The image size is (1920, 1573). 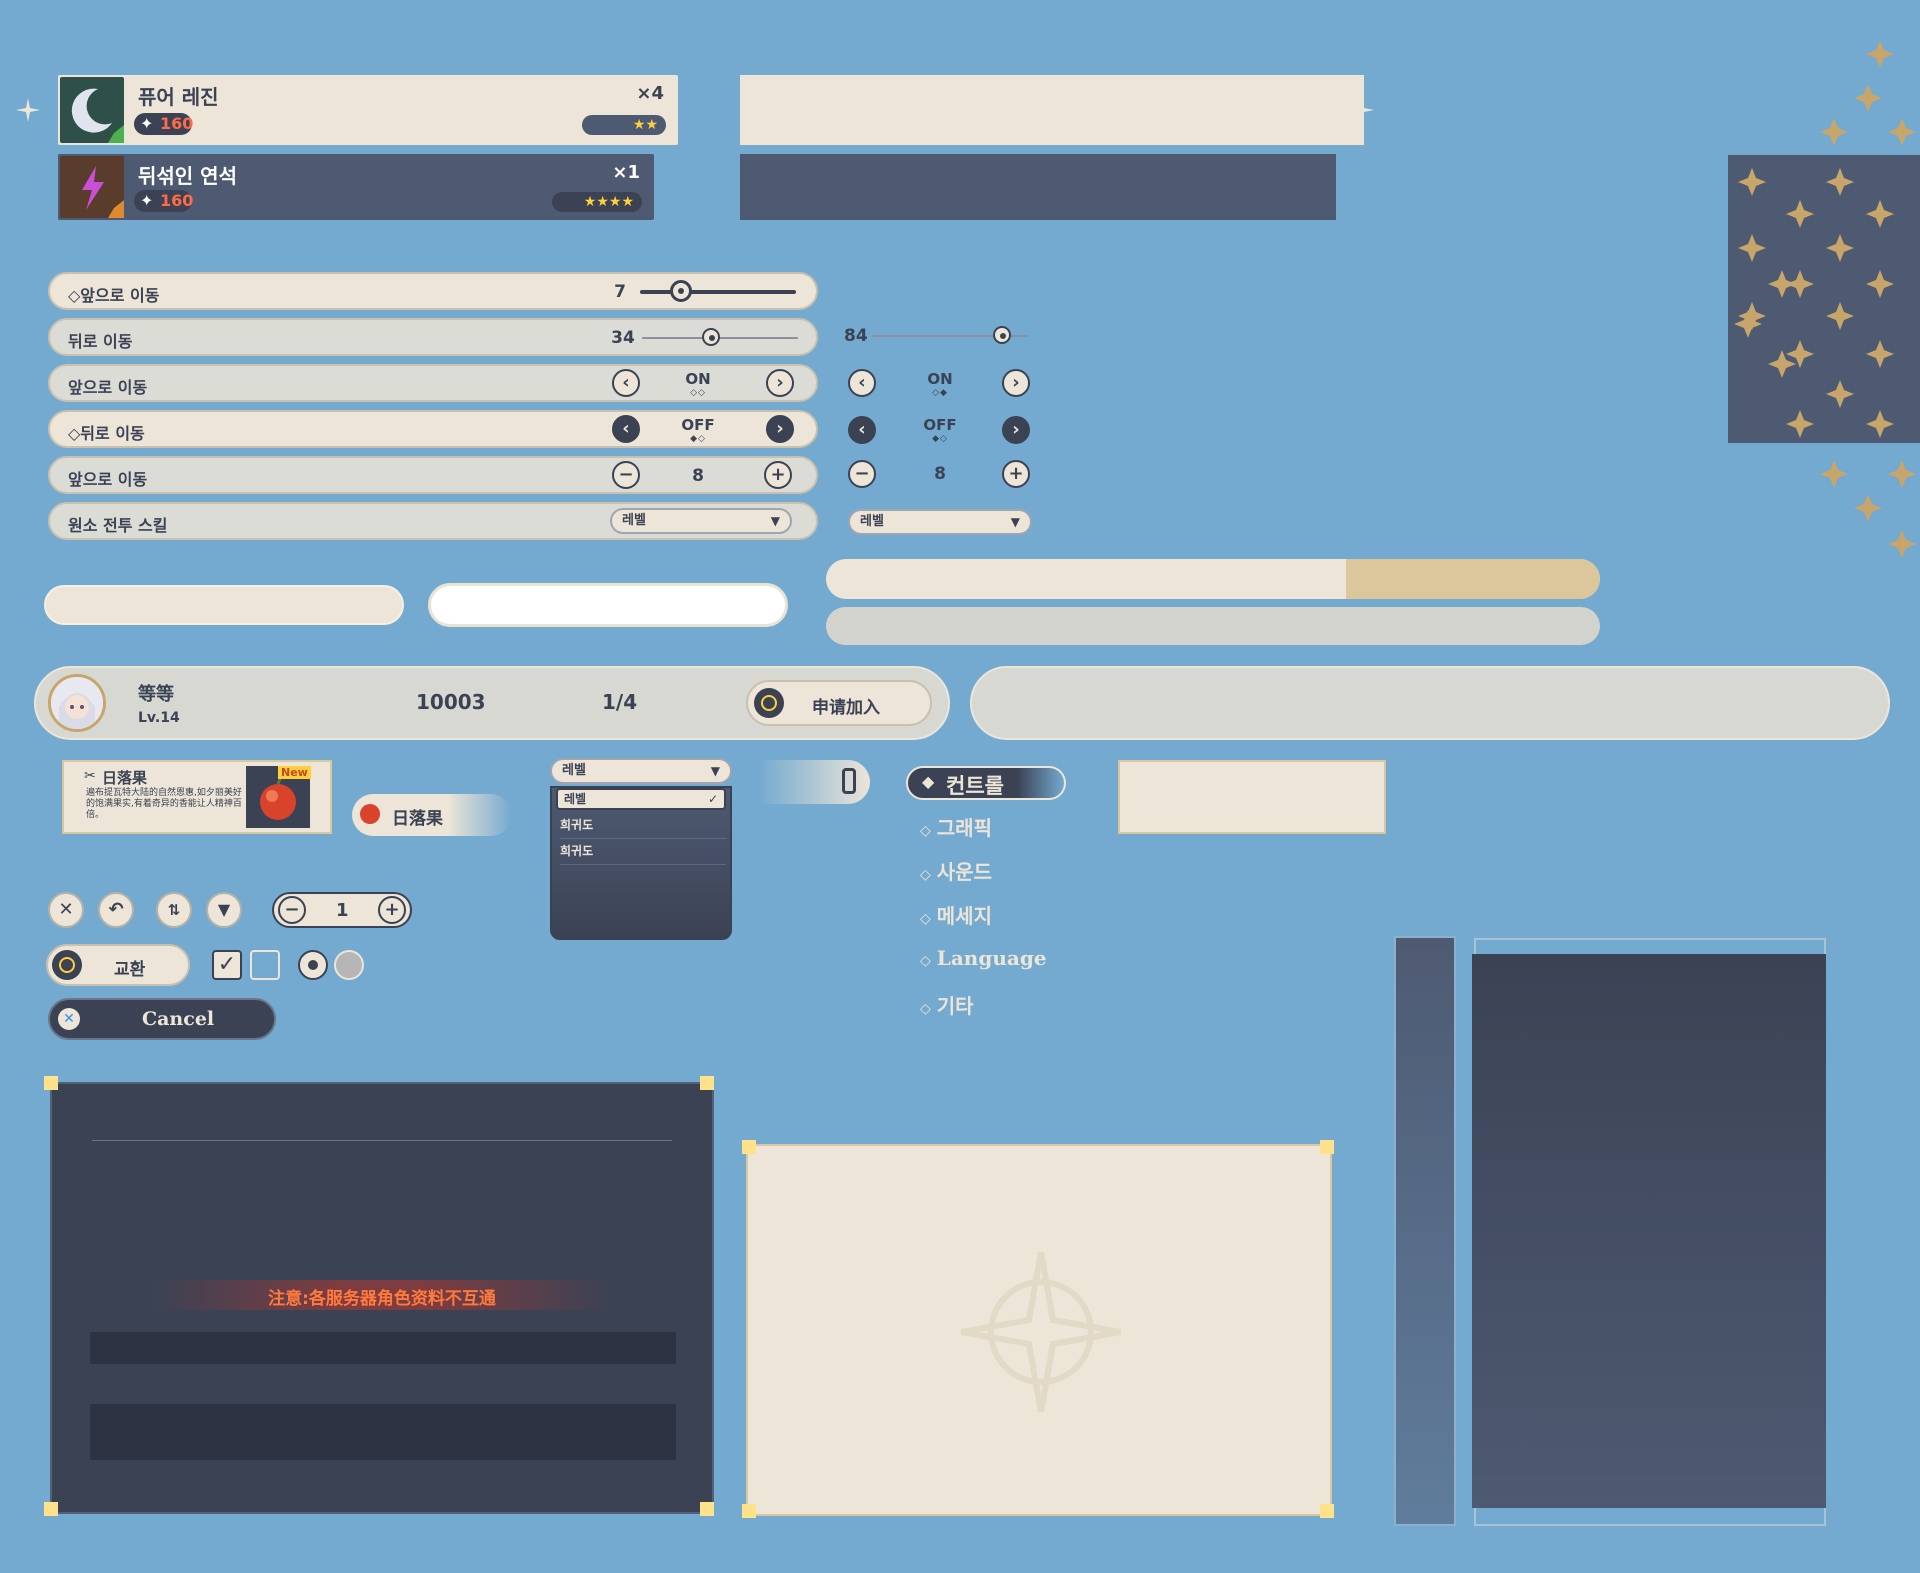 What do you see at coordinates (956, 870) in the screenshot?
I see `menu-item-sound: ◇ 사운드` at bounding box center [956, 870].